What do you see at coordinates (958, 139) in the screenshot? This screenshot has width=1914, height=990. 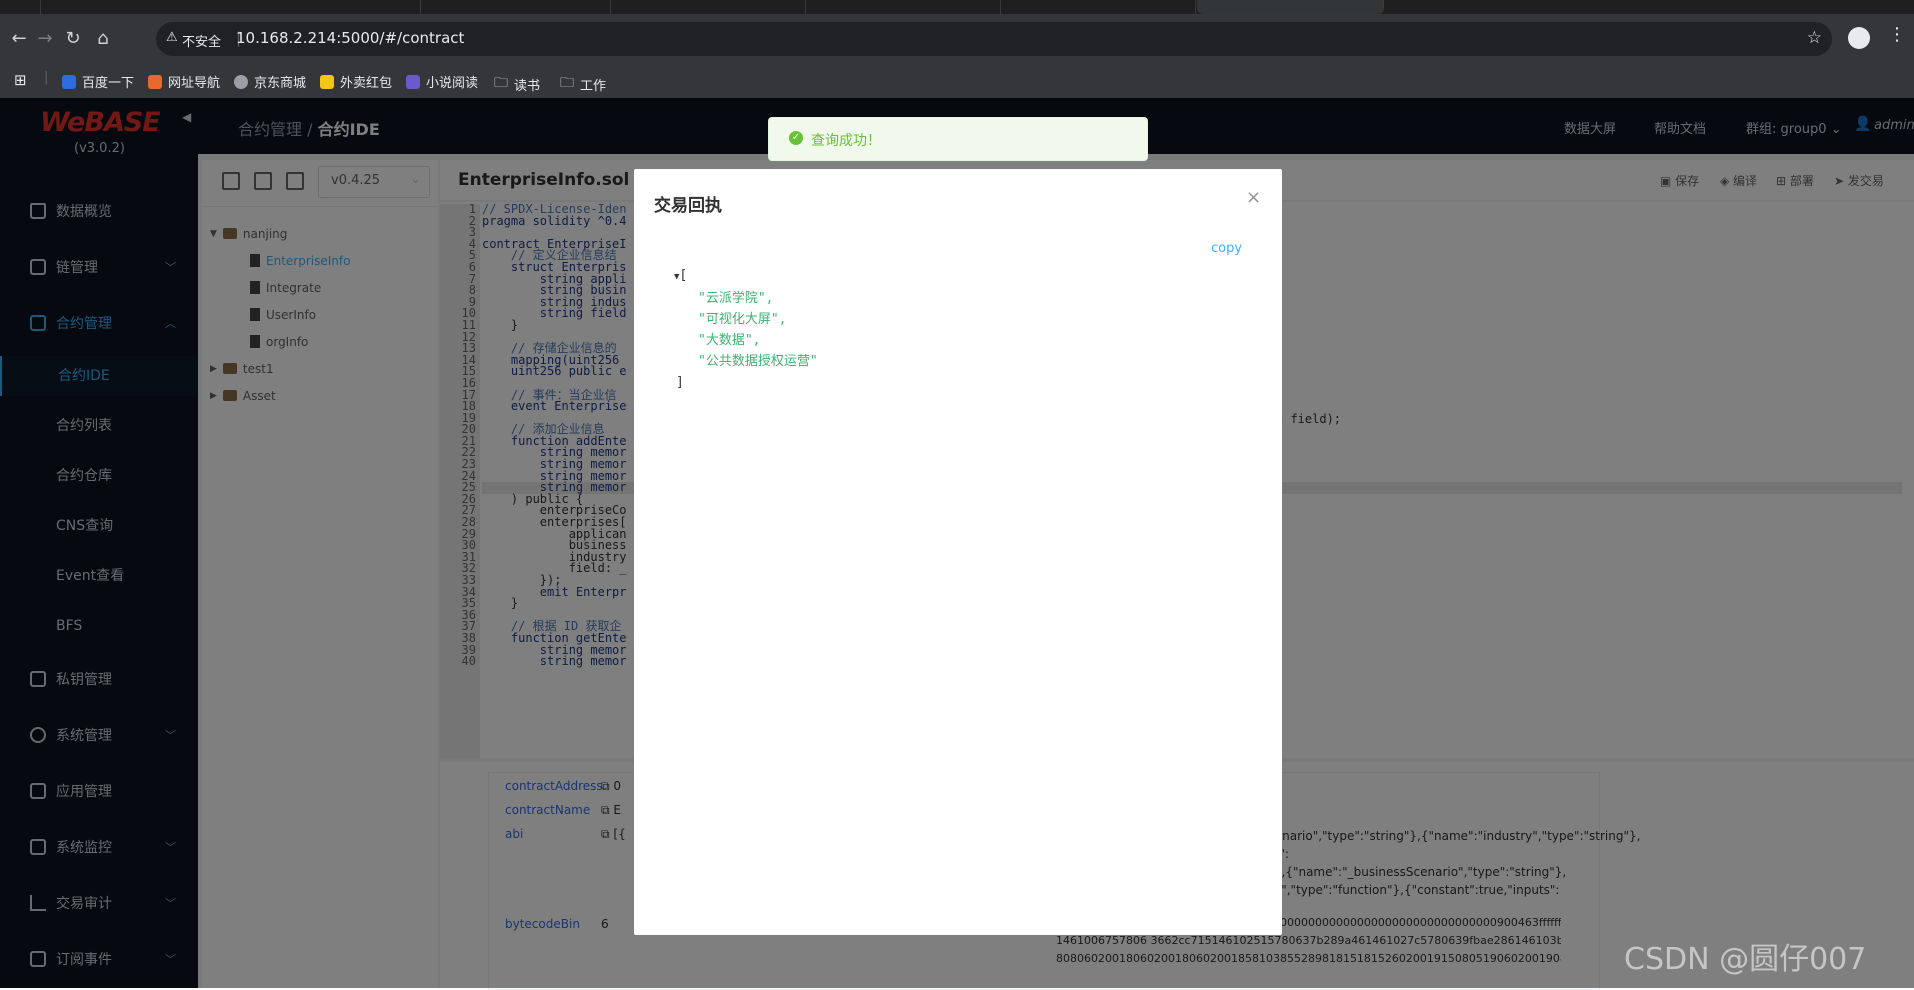 I see `success-toast: ✓ 查询成功！` at bounding box center [958, 139].